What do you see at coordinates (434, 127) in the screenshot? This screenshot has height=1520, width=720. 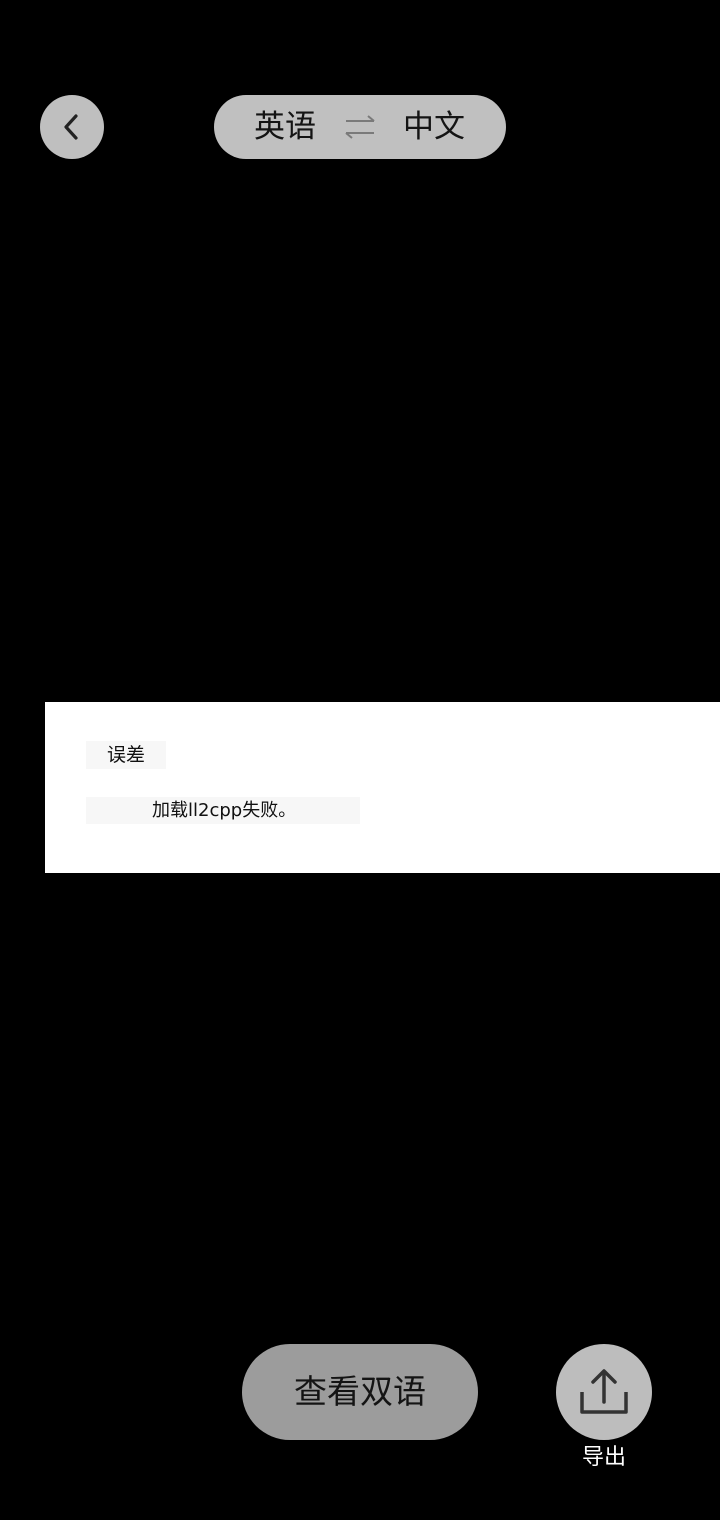 I see `target-language: 中文` at bounding box center [434, 127].